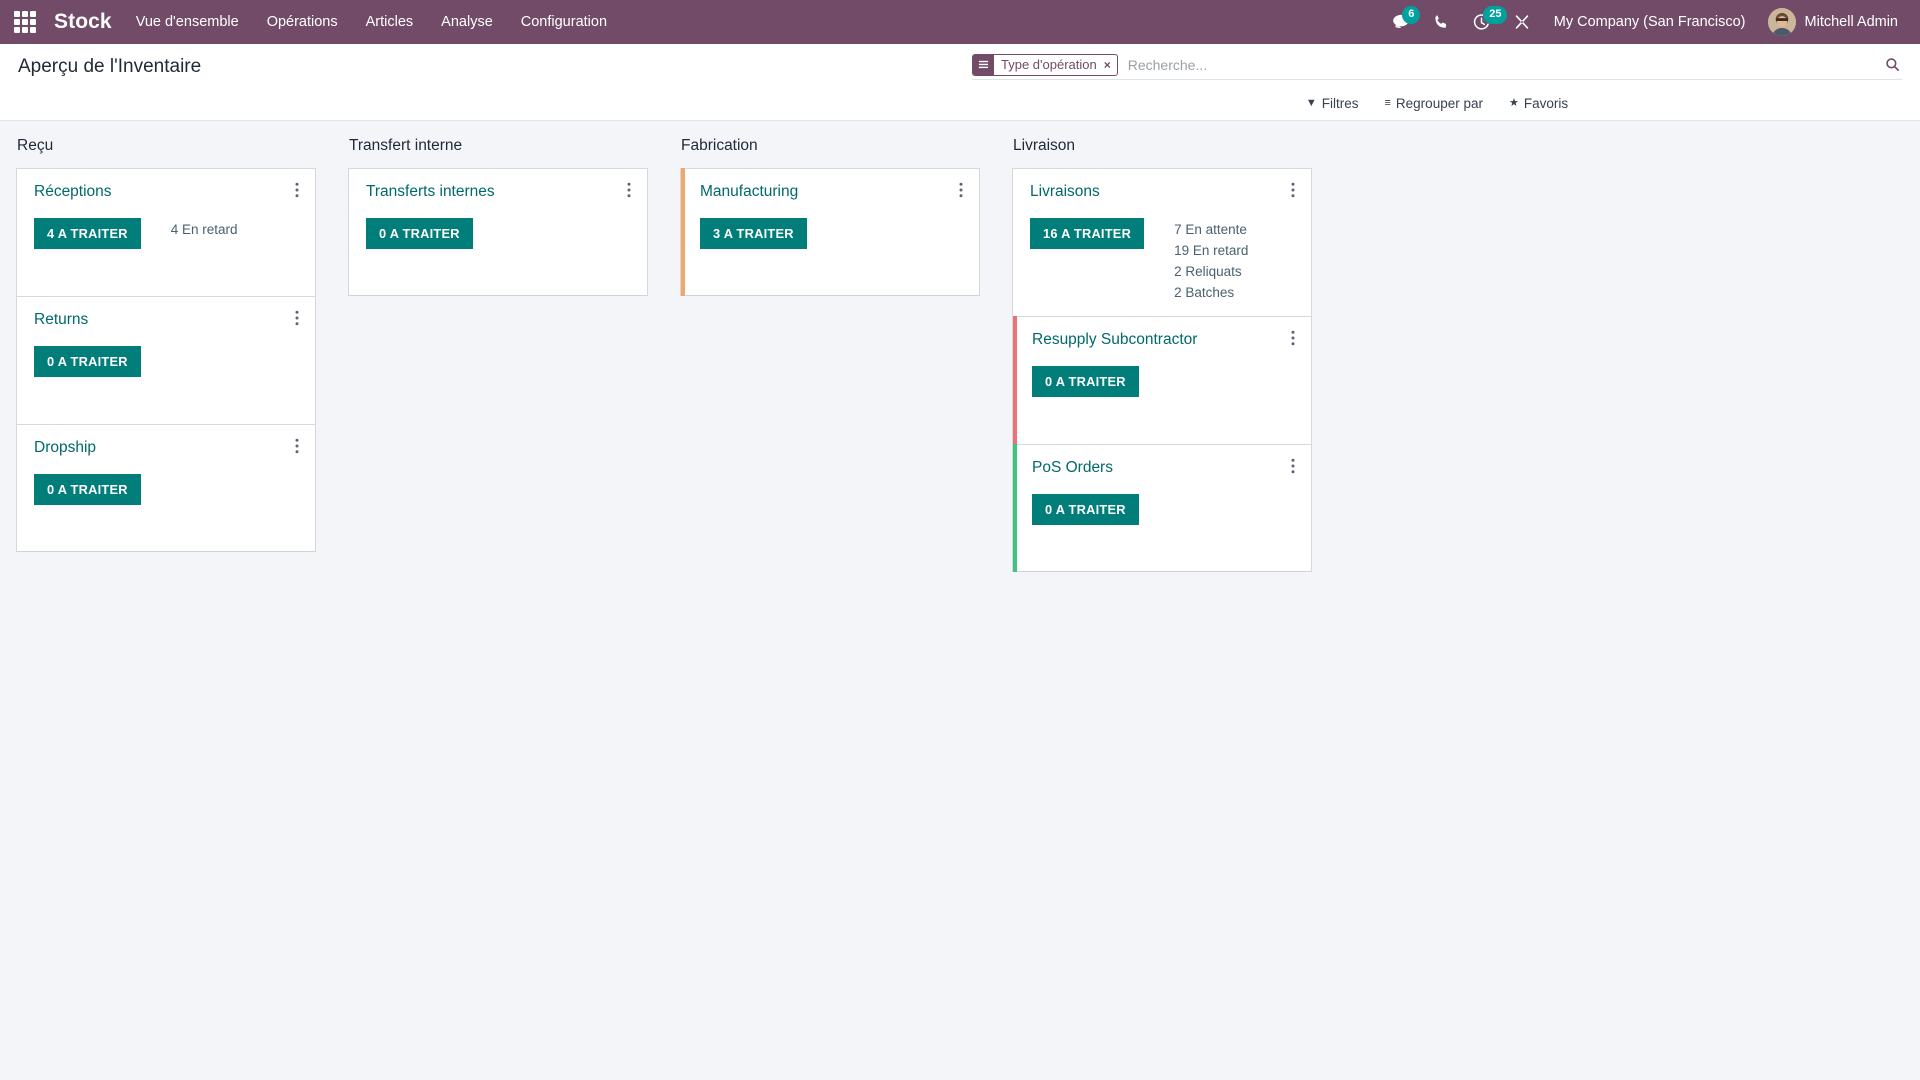 This screenshot has width=1920, height=1080. I want to click on search-icon, so click(1889, 64).